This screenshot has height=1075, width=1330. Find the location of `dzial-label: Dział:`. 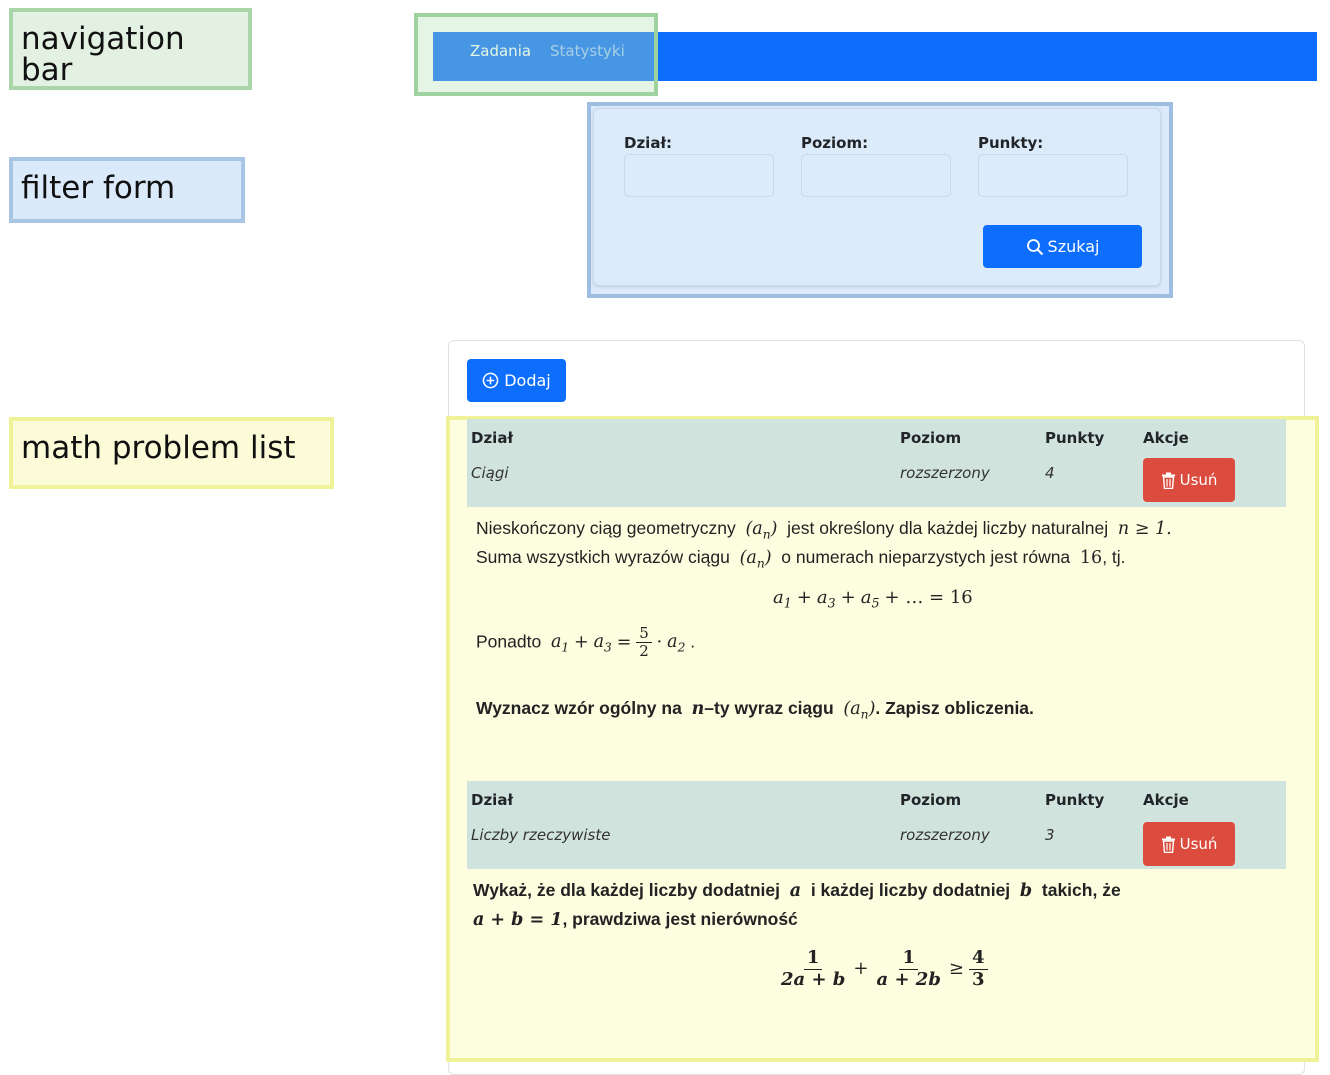

dzial-label: Dział: is located at coordinates (648, 143).